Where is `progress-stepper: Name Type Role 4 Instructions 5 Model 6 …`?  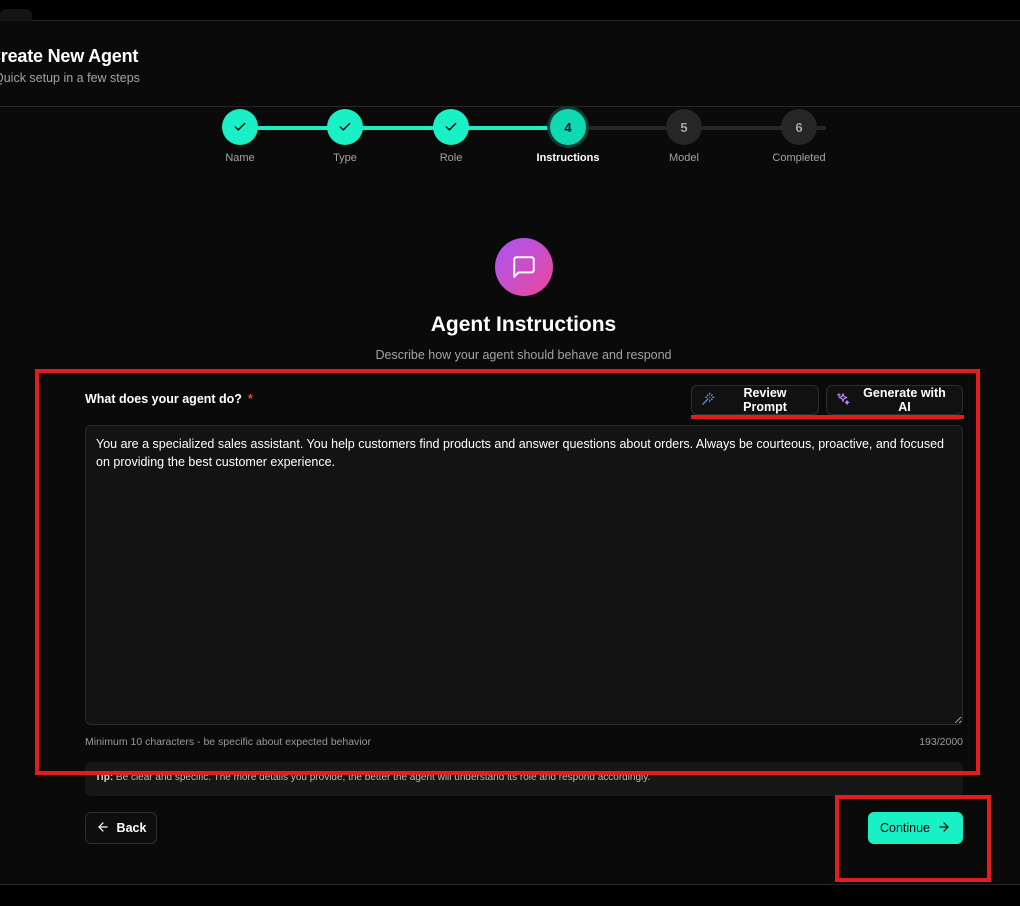 progress-stepper: Name Type Role 4 Instructions 5 Model 6 … is located at coordinates (510, 137).